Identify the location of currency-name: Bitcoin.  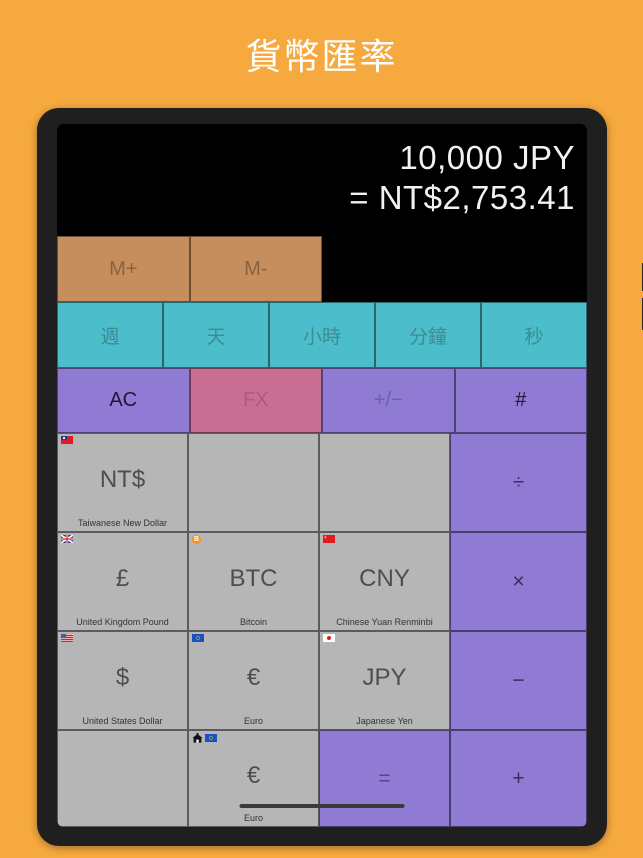
(253, 622).